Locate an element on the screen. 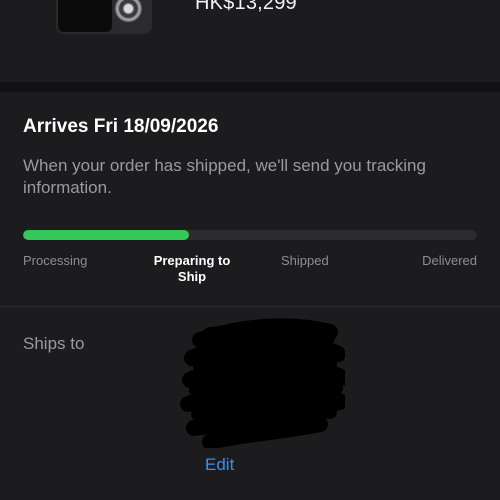 This screenshot has width=500, height=500. product-image-back is located at coordinates (132, 16).